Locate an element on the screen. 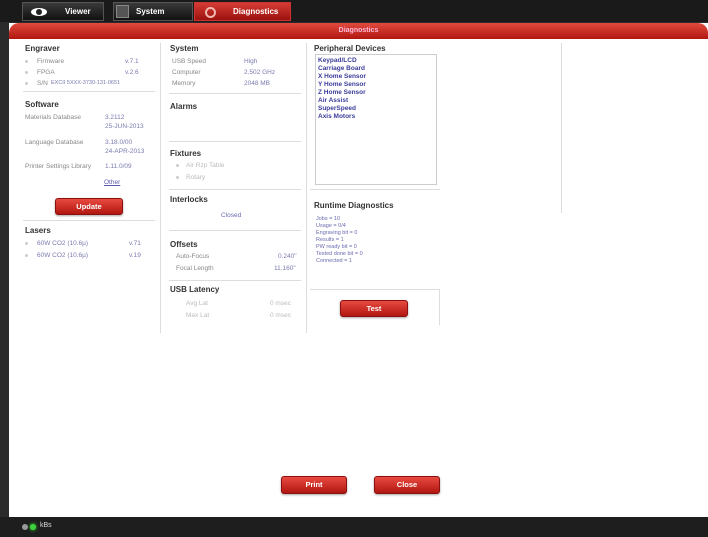  test-button: Test is located at coordinates (374, 308).